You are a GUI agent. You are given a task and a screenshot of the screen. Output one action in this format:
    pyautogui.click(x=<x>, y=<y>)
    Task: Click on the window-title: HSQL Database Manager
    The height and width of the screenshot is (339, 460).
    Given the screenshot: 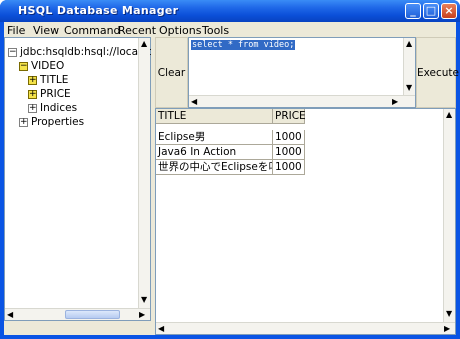 What is the action you would take?
    pyautogui.click(x=98, y=10)
    